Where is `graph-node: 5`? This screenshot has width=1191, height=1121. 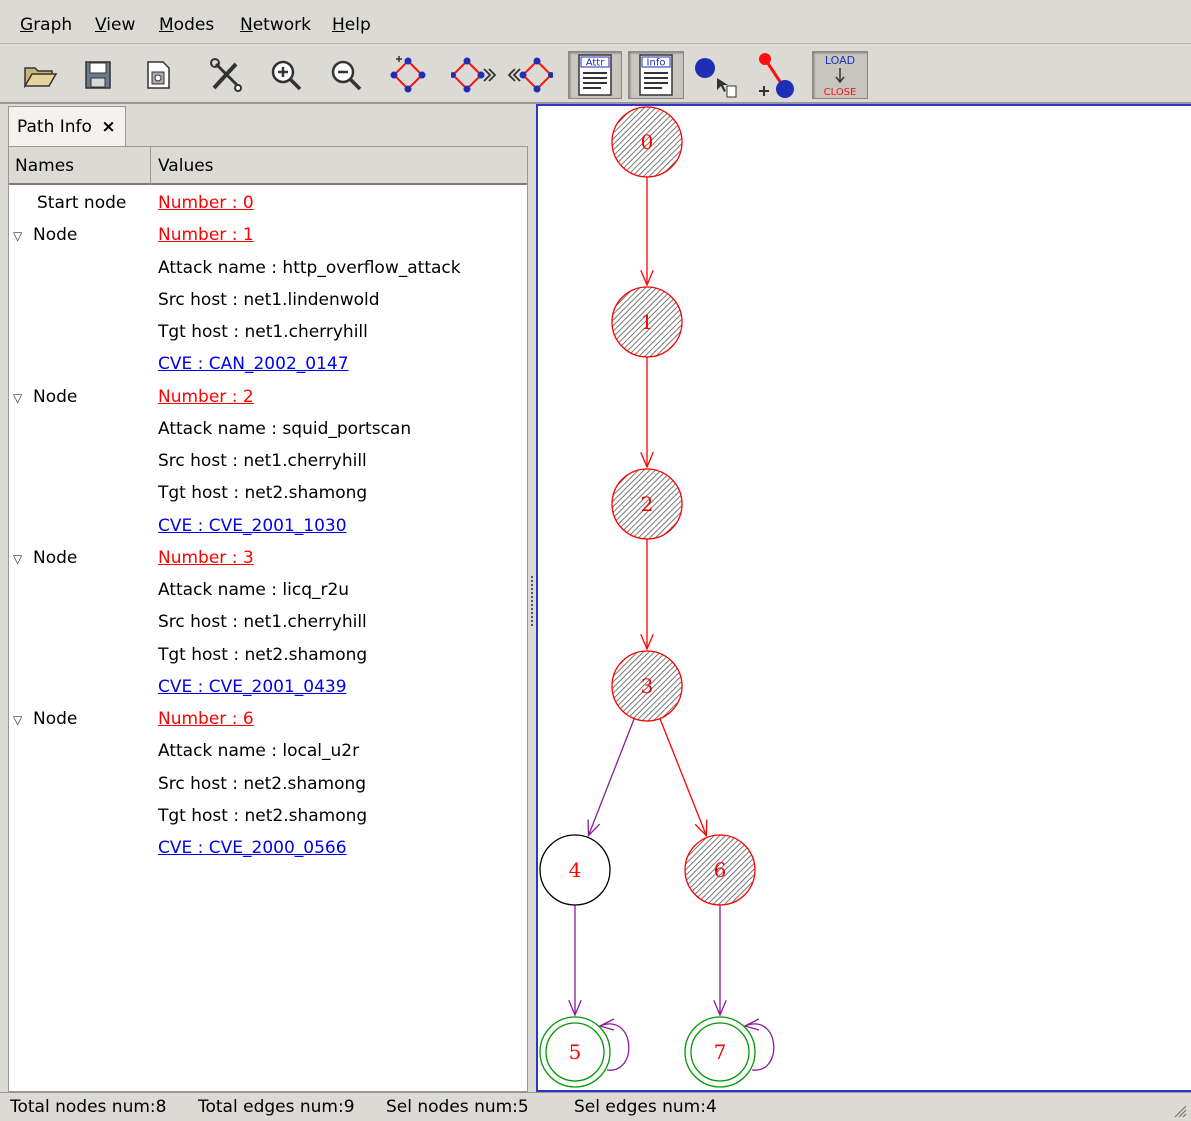
graph-node: 5 is located at coordinates (575, 1052).